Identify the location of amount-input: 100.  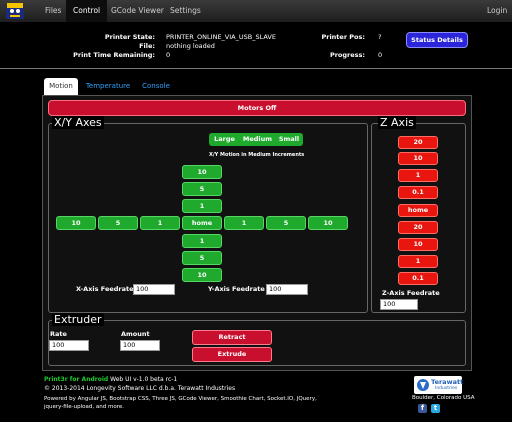
(140, 345).